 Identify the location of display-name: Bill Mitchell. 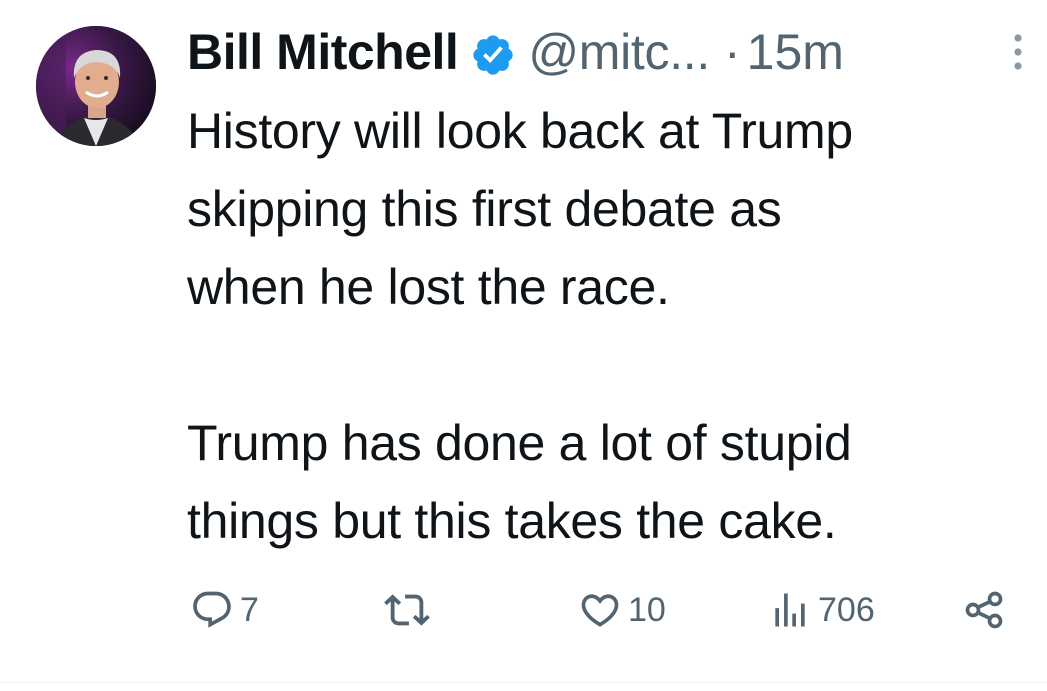
(323, 52).